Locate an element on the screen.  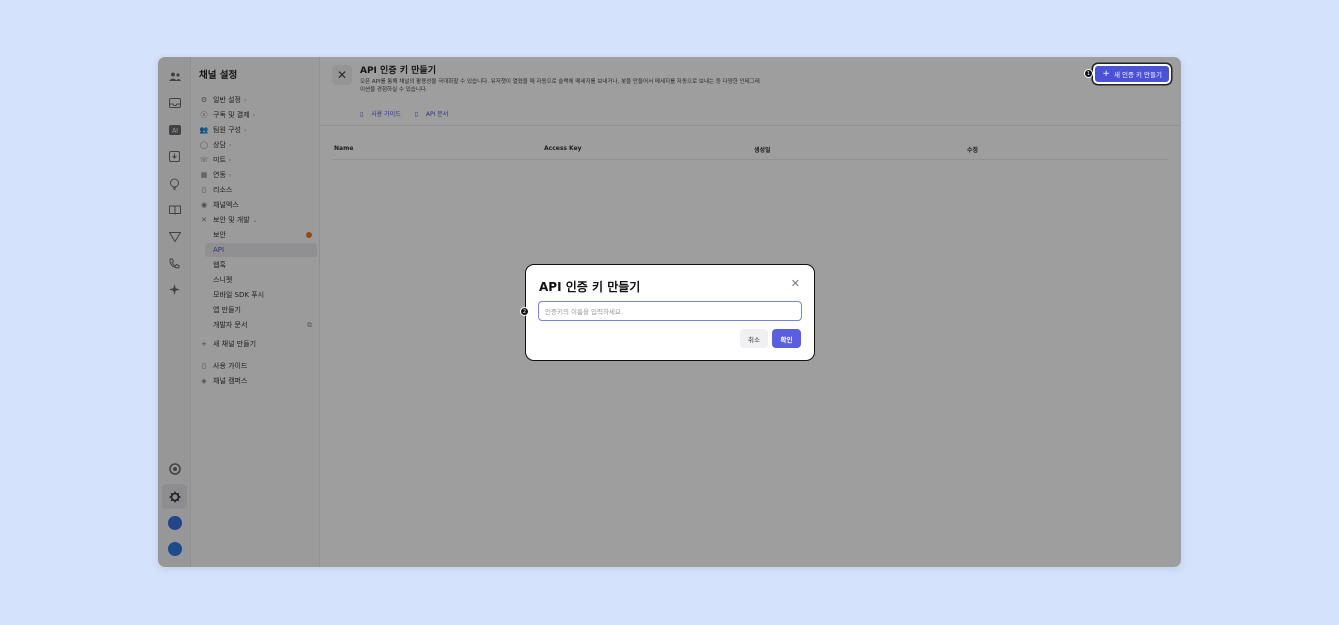
key-name-input: 인증키의 이름을 입력하세요. is located at coordinates (670, 311).